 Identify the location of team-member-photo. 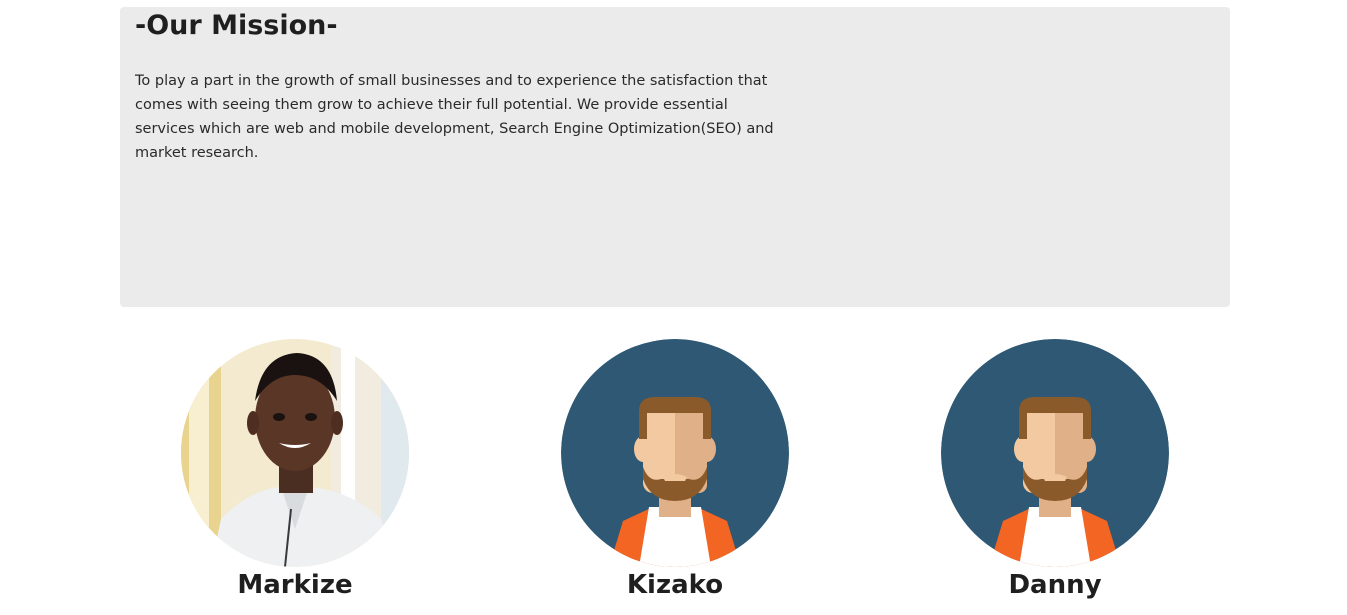
(295, 453).